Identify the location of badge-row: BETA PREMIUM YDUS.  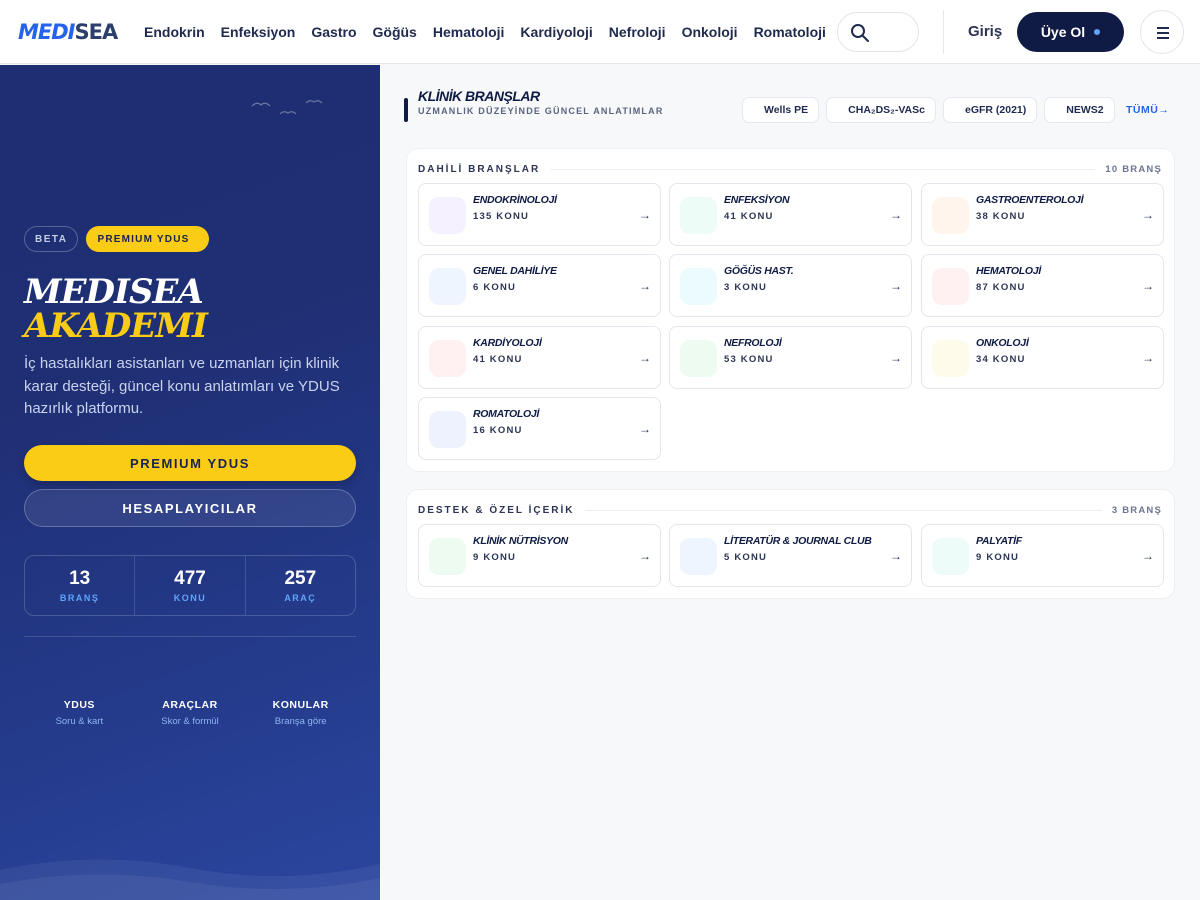
(116, 239).